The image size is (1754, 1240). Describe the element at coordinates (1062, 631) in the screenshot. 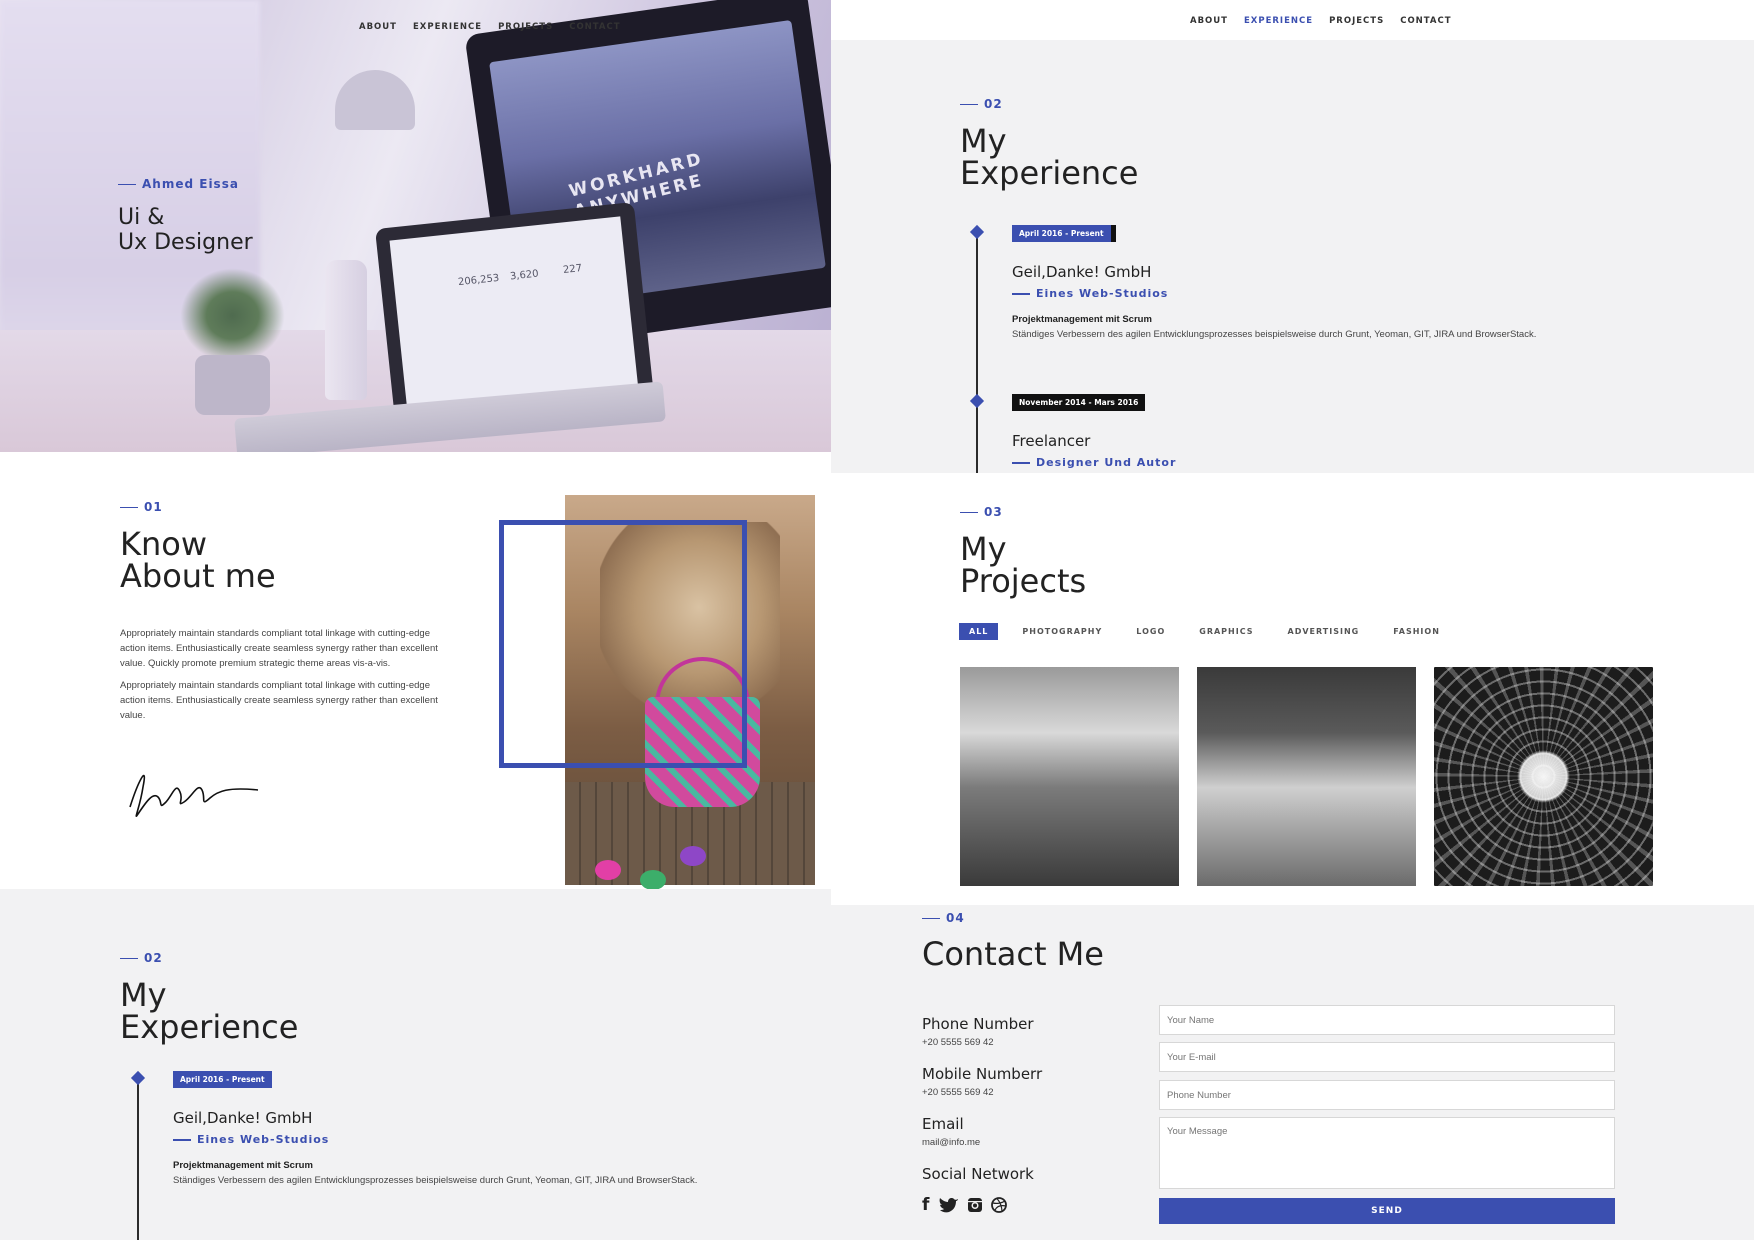

I see `filter-photography: PHOTOGRAPHY` at that location.